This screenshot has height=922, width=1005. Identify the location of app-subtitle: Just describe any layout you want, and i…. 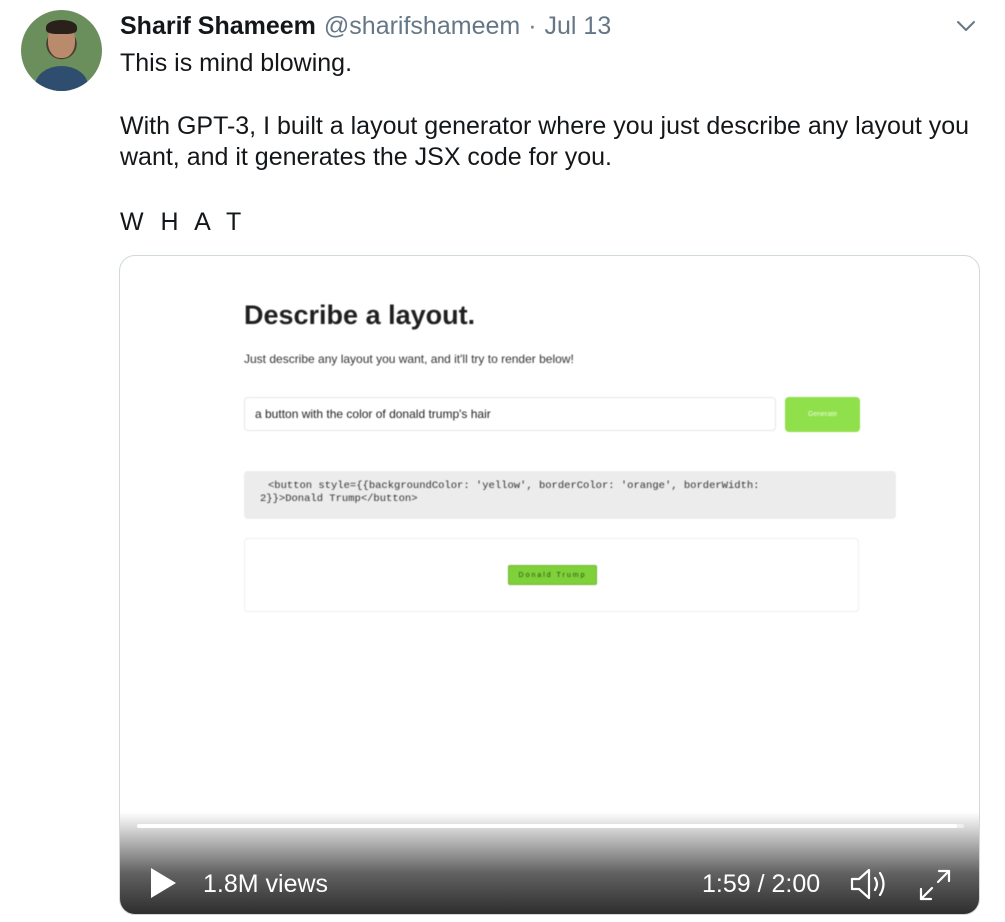
(409, 359).